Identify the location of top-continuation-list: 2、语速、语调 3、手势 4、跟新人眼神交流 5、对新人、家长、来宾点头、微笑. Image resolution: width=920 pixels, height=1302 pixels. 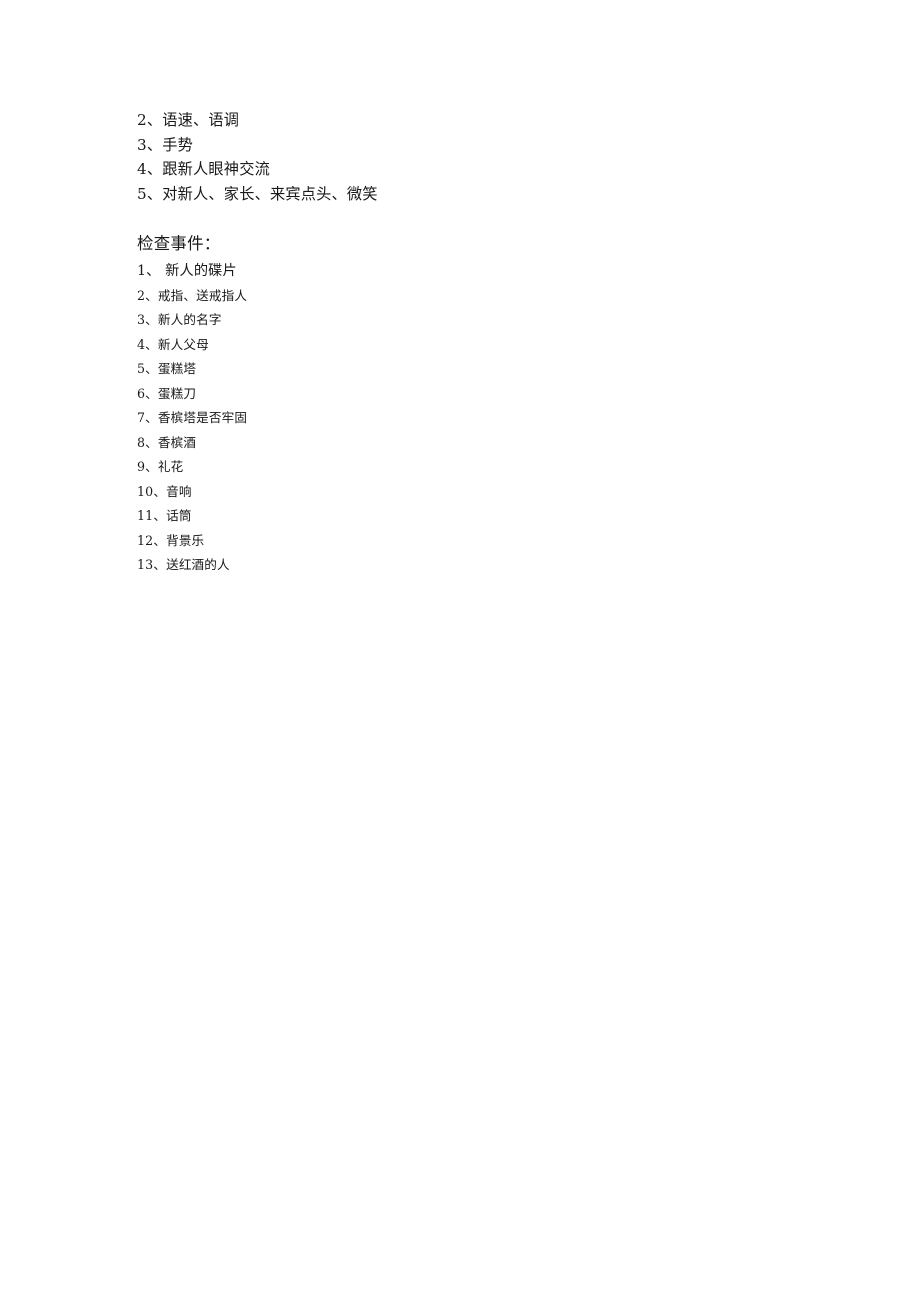
(487, 157).